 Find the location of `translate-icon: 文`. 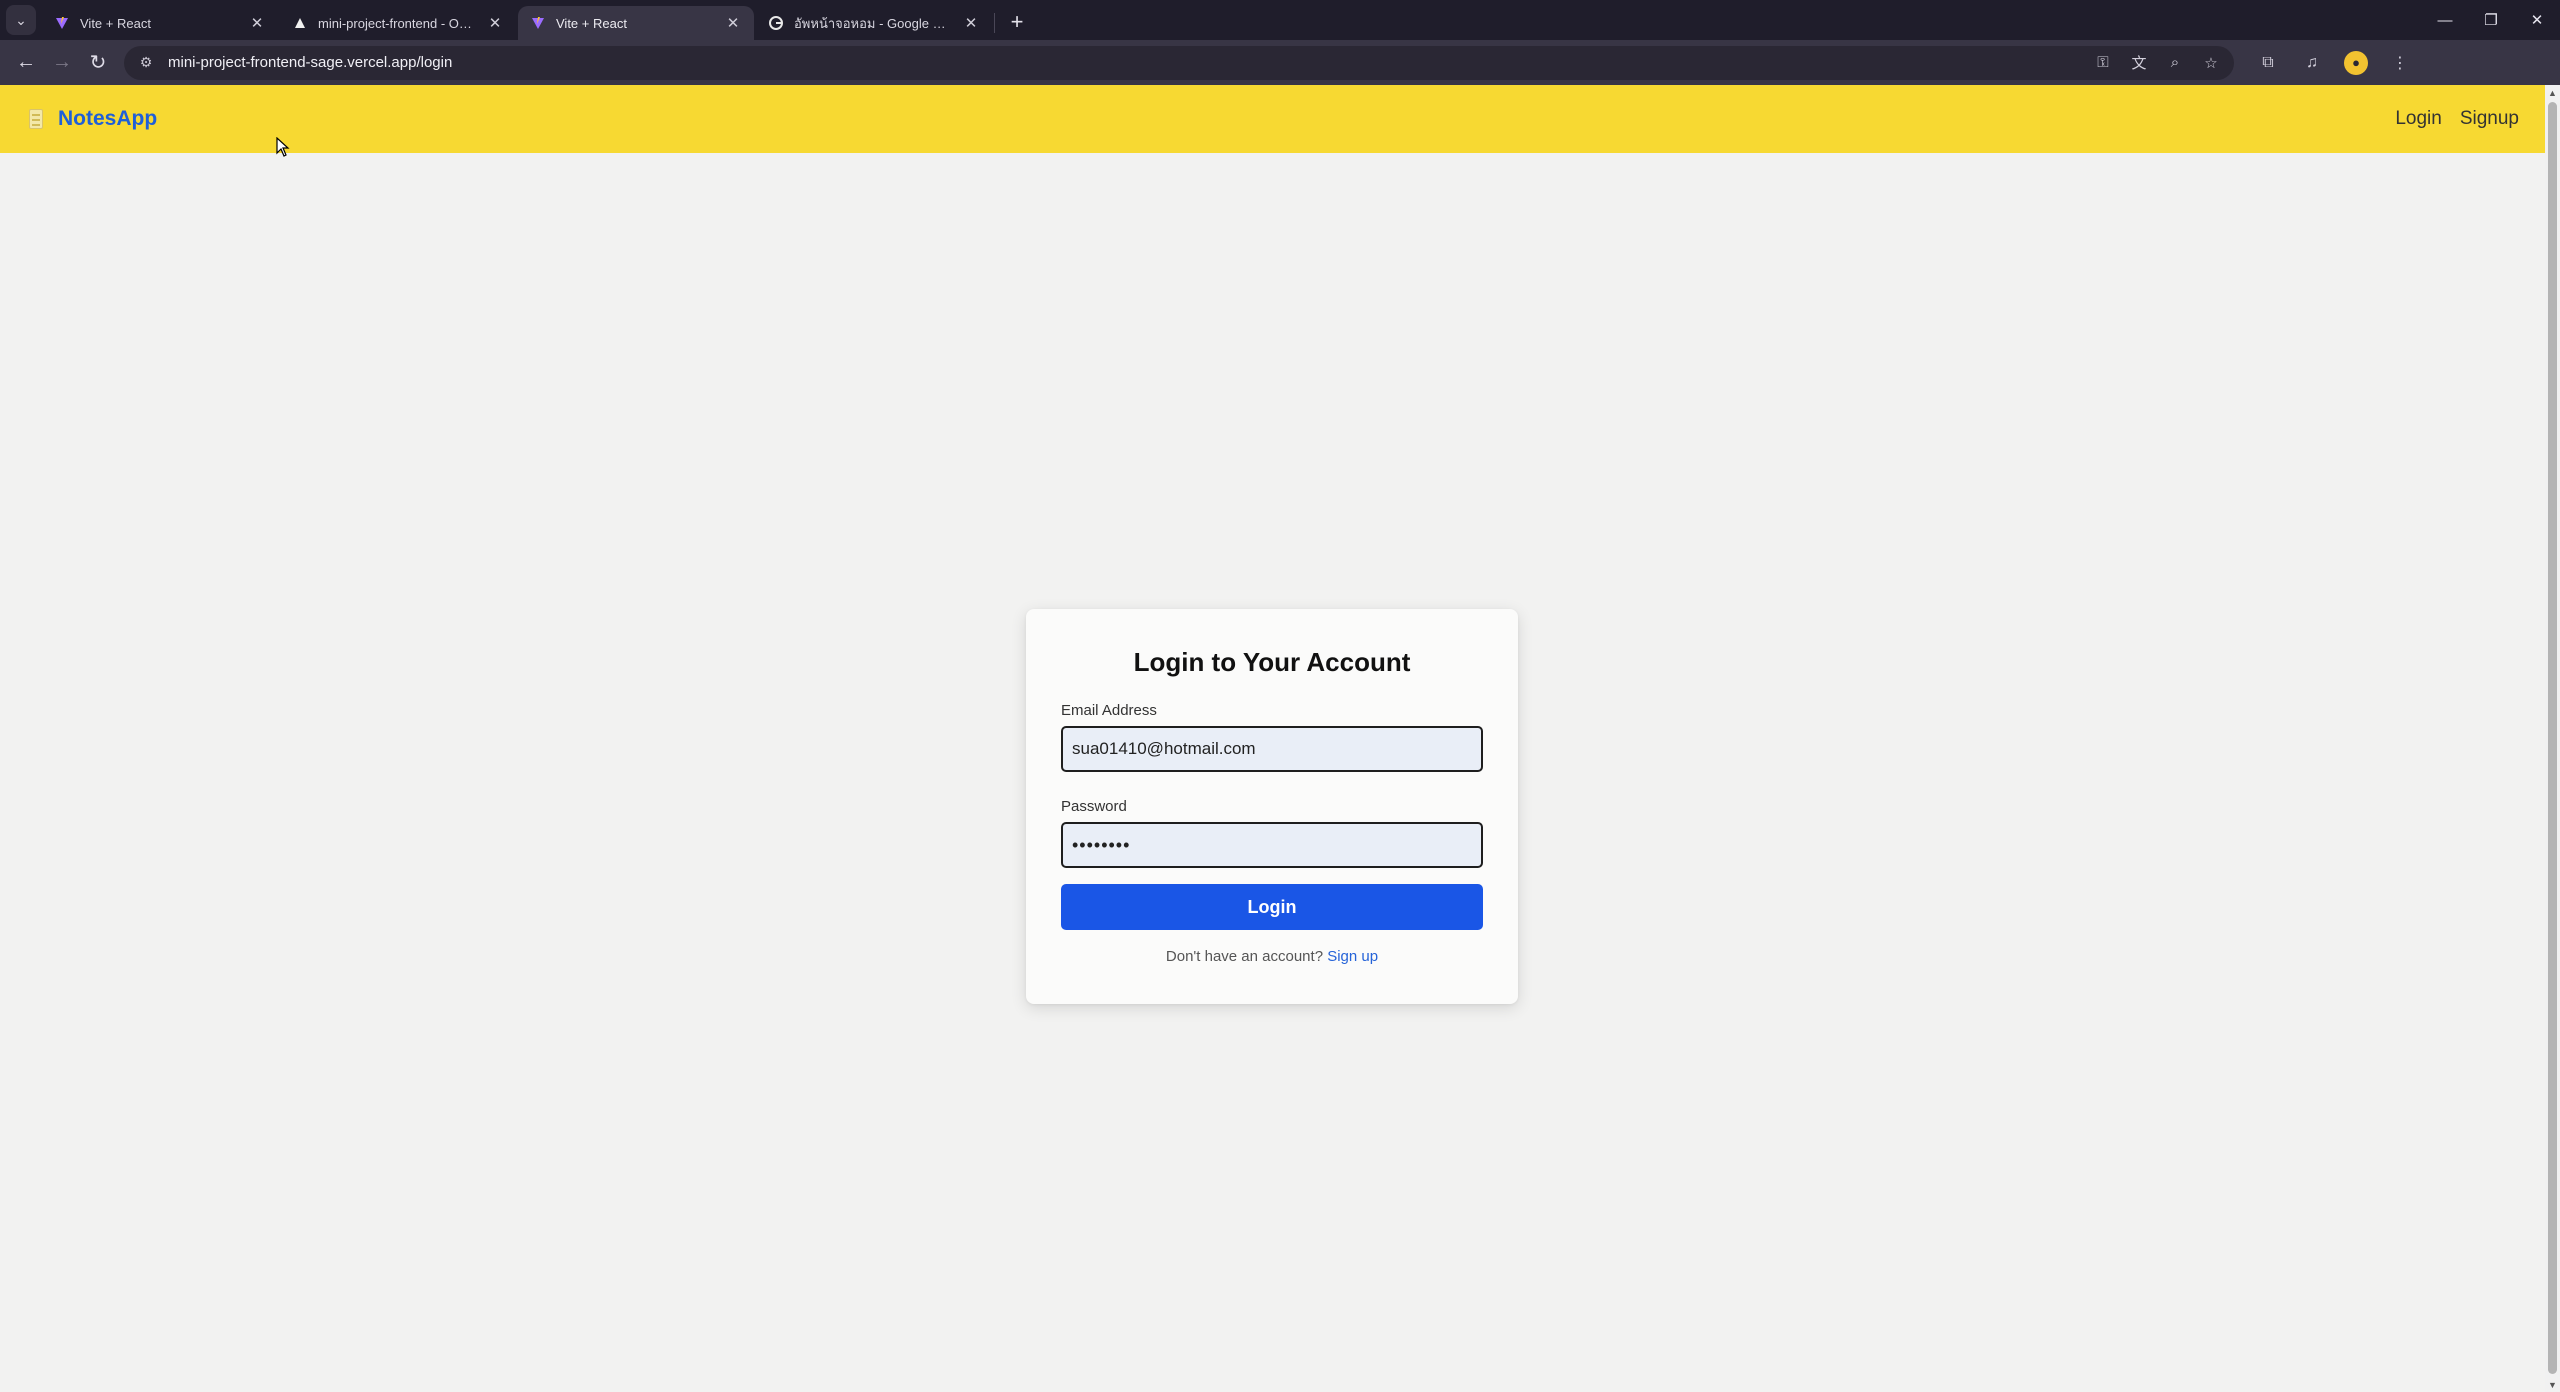

translate-icon: 文 is located at coordinates (2139, 63).